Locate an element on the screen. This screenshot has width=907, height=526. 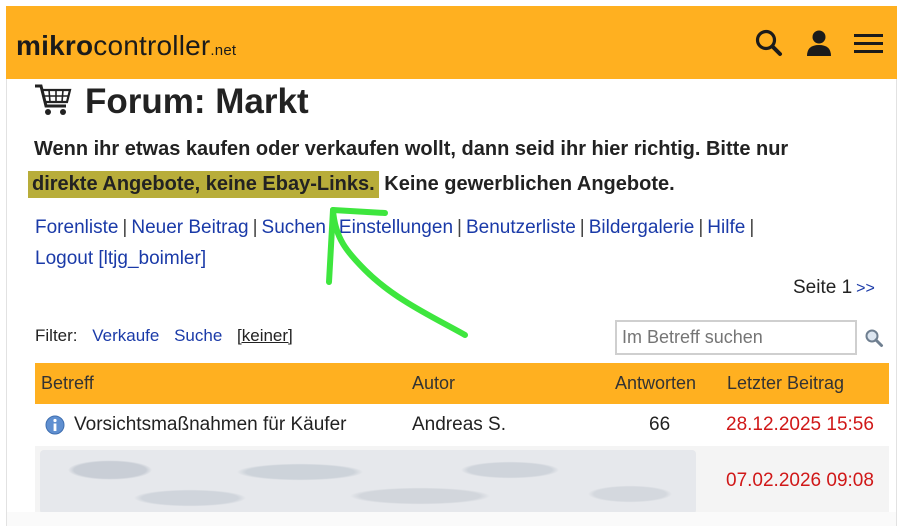
subject-search-input is located at coordinates (736, 337).